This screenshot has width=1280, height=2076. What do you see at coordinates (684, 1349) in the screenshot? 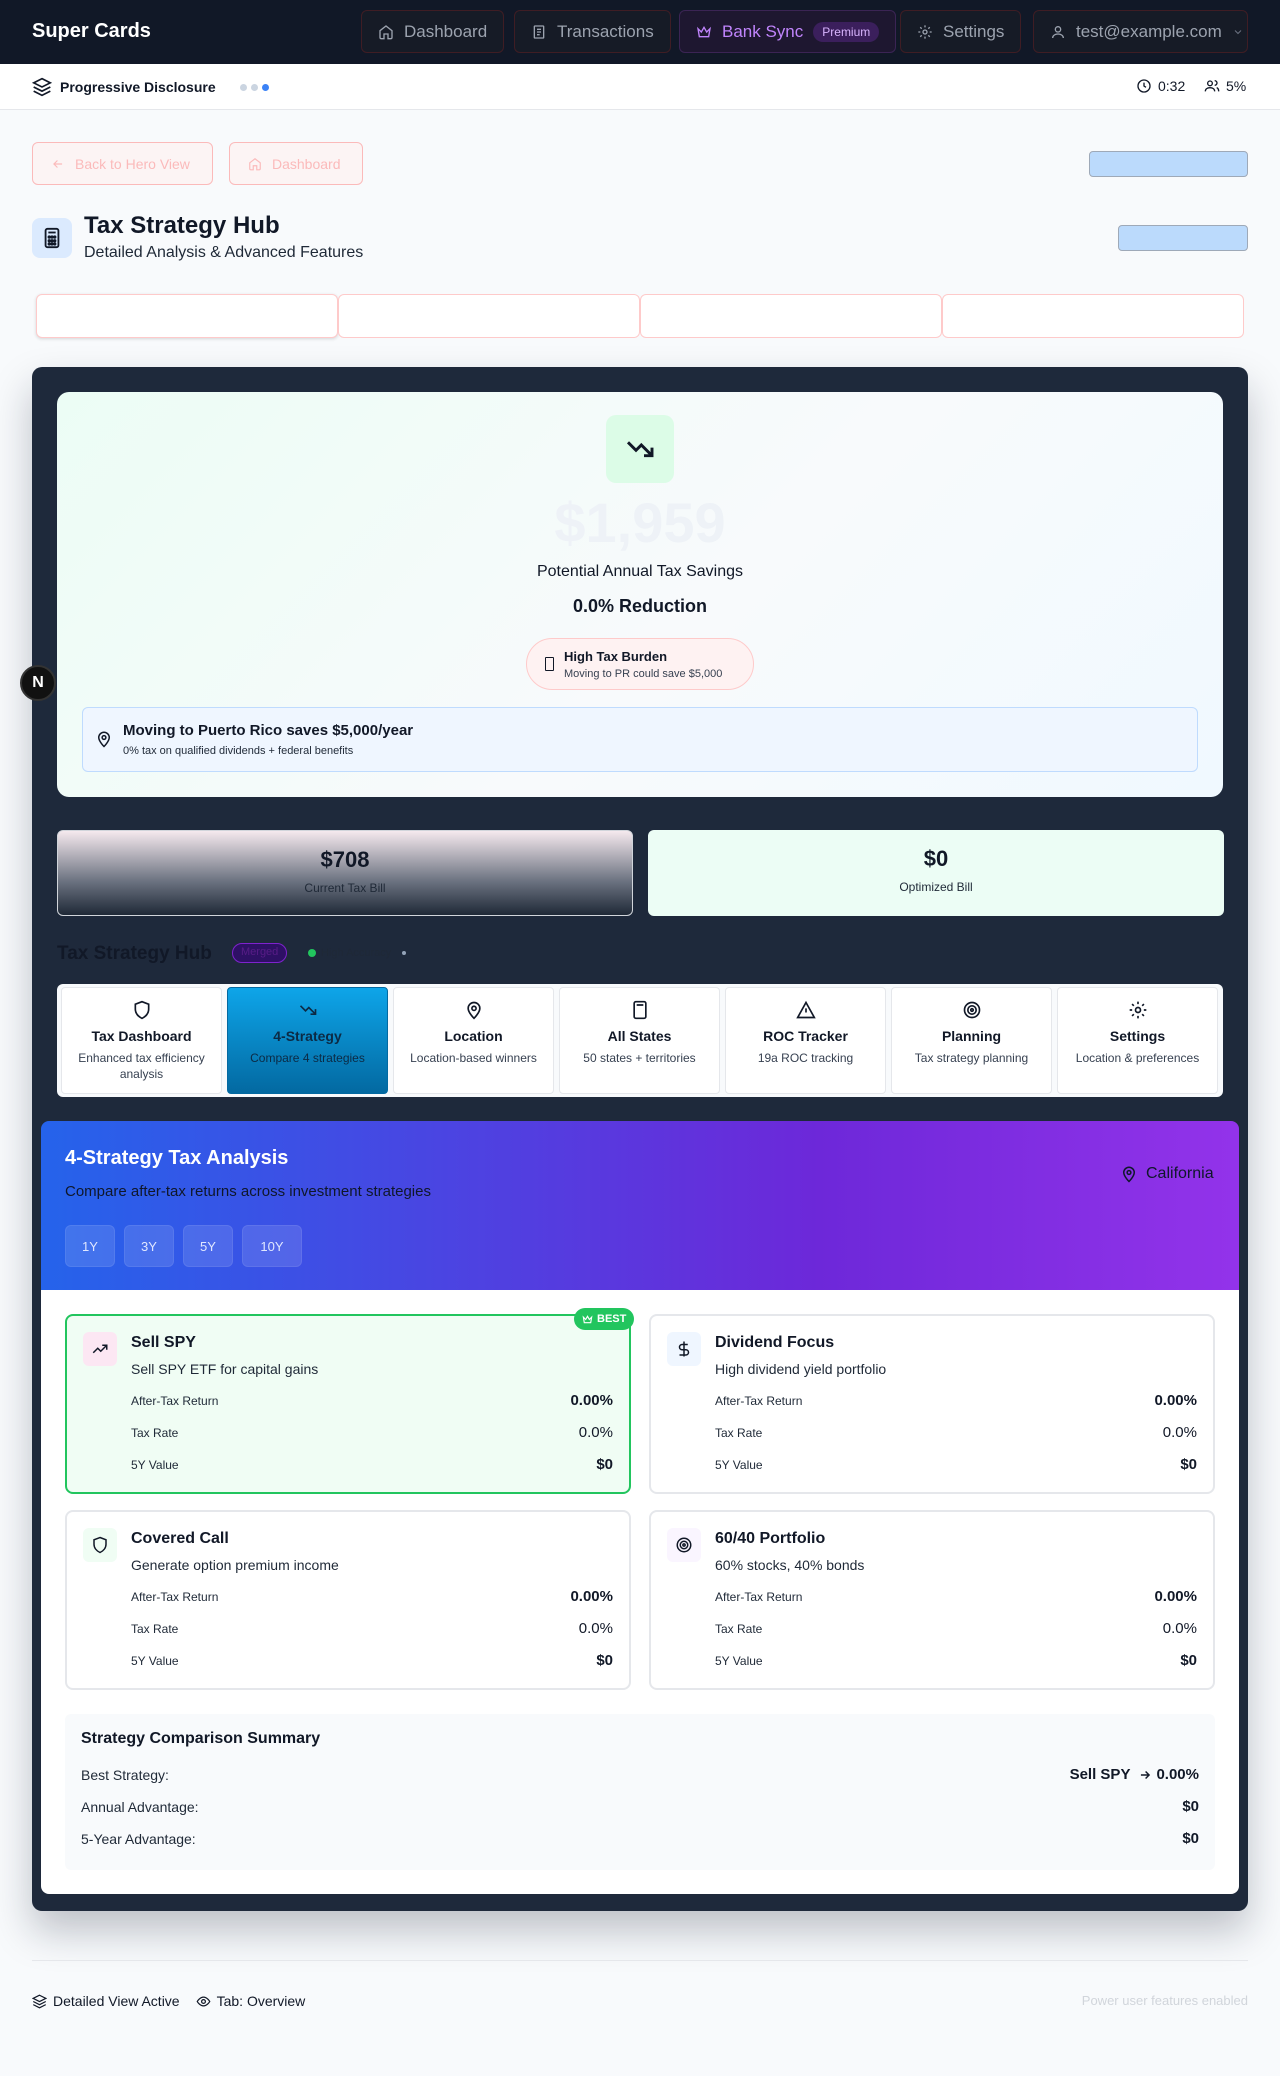
I see `dollar-icon` at bounding box center [684, 1349].